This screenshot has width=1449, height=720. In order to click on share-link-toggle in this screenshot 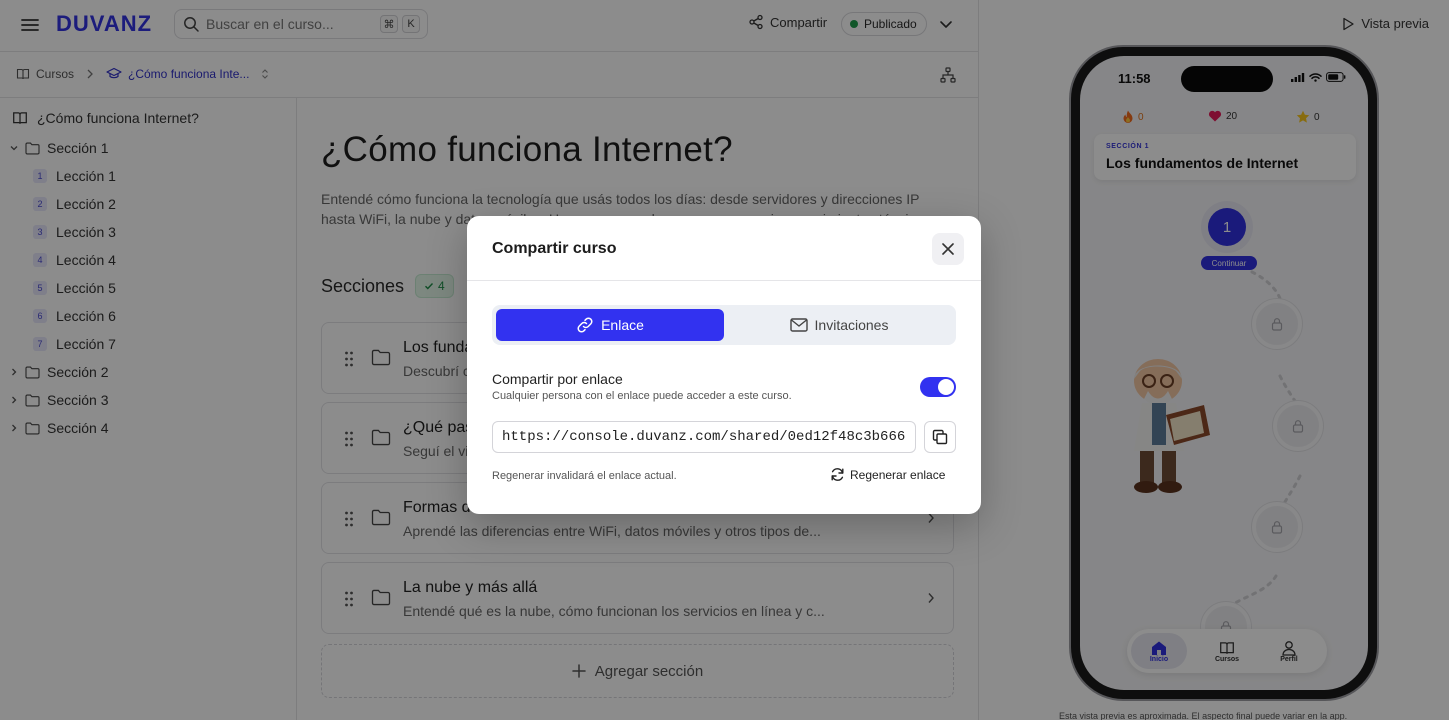, I will do `click(938, 387)`.